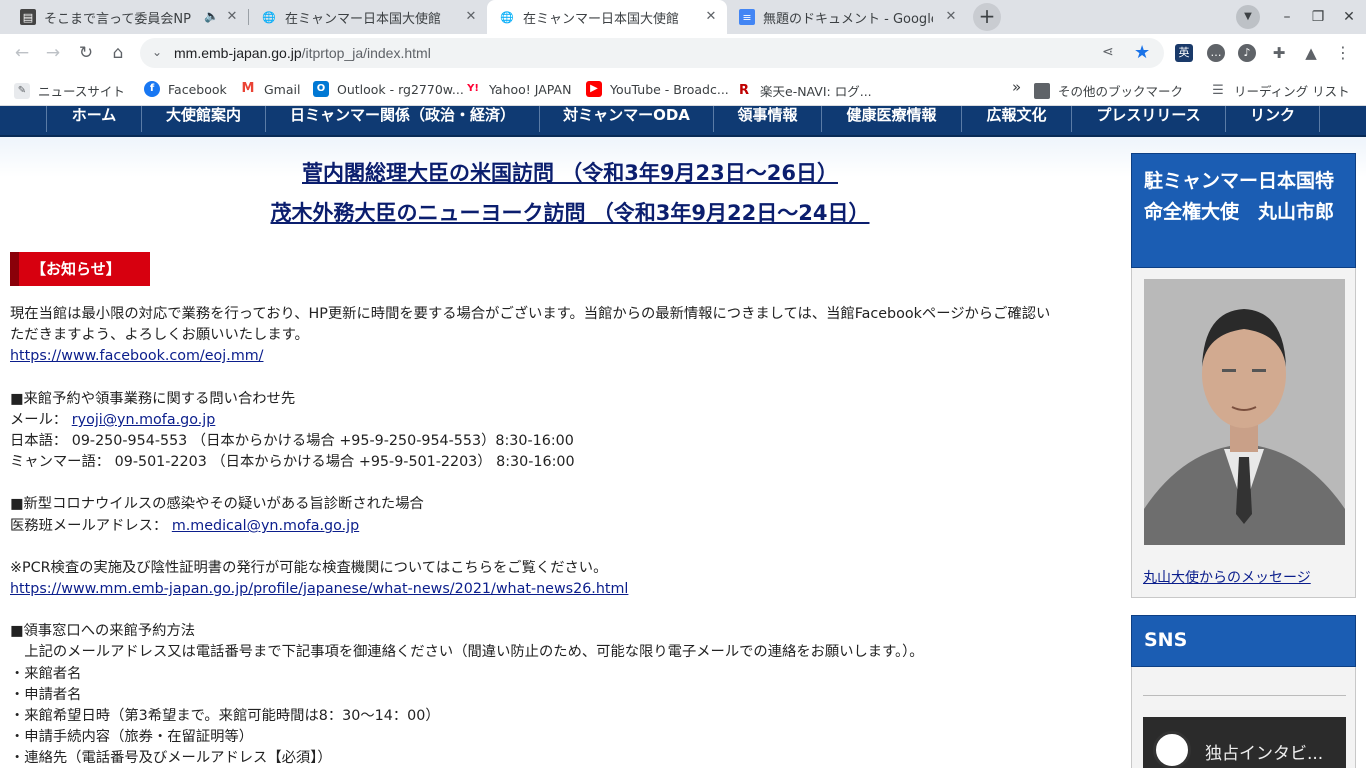  I want to click on bookmark-label: Gmail, so click(282, 89).